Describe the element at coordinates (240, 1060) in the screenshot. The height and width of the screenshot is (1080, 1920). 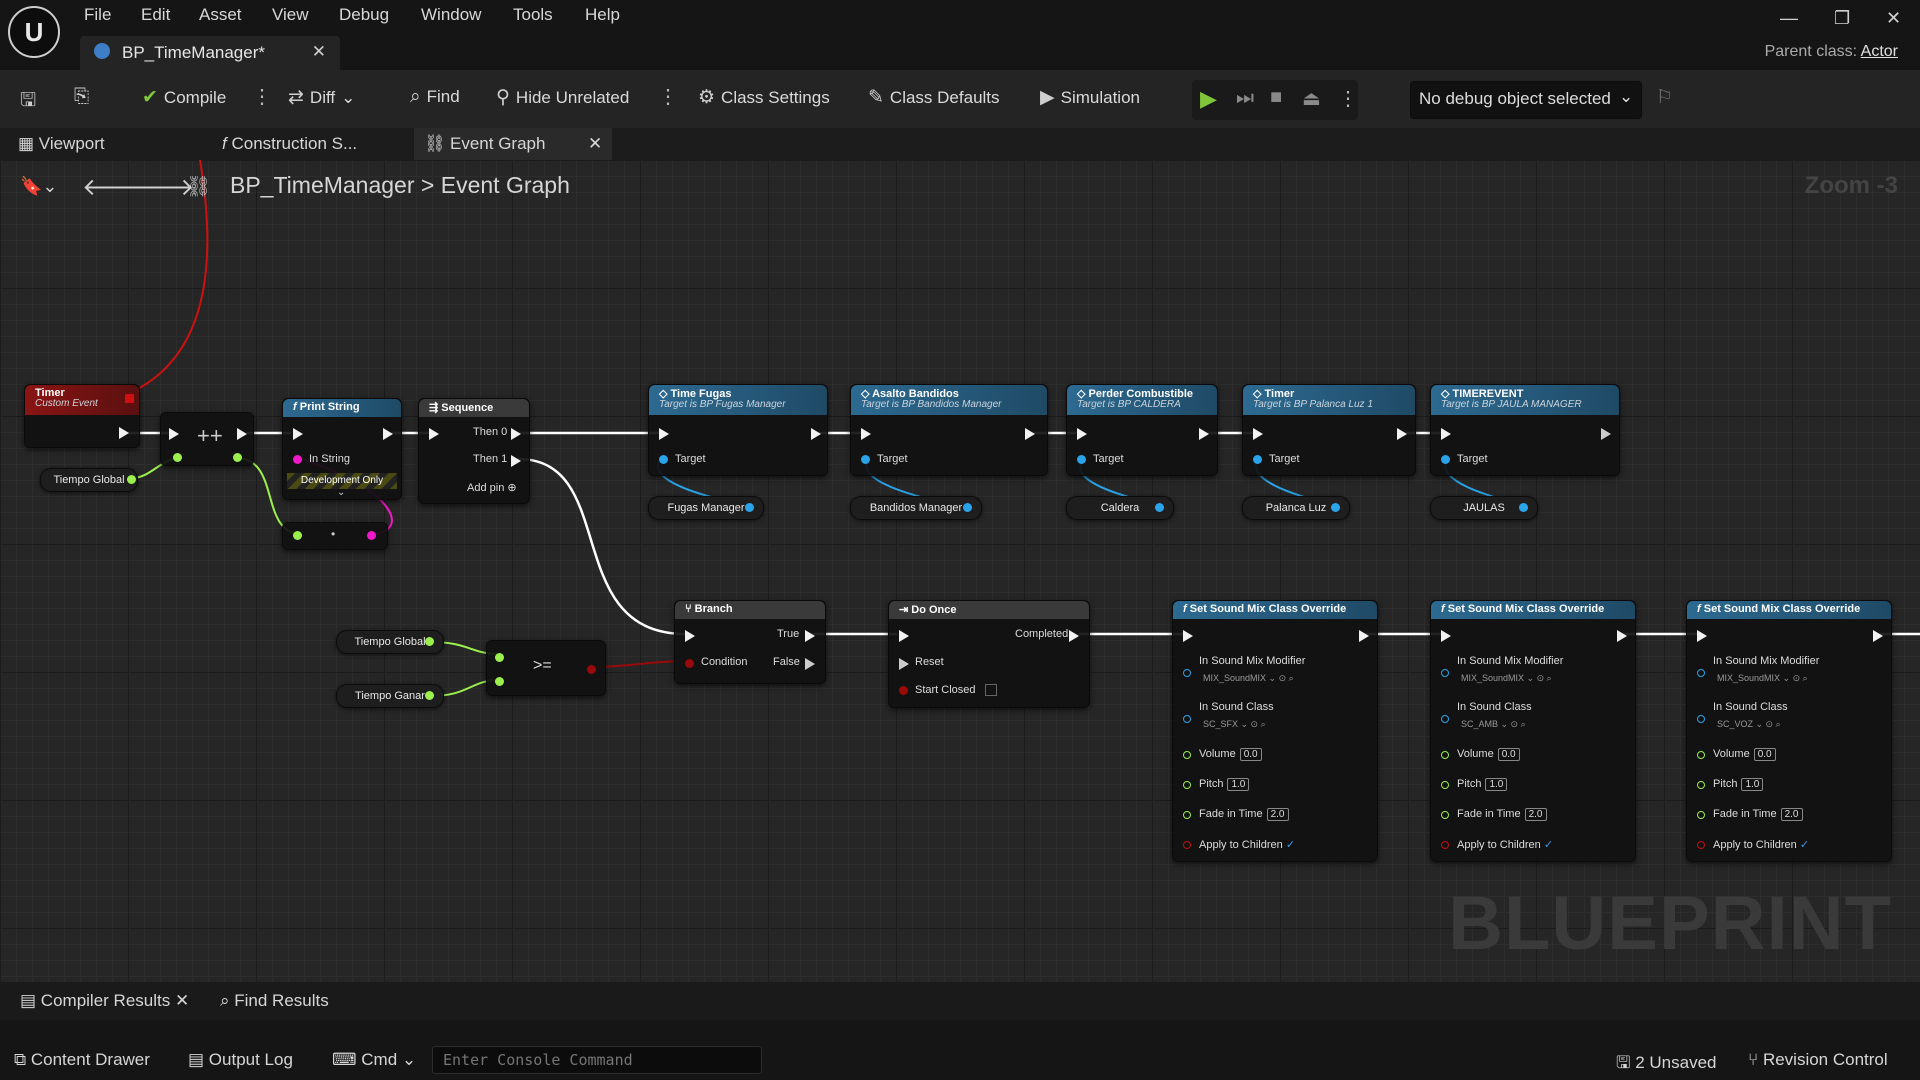
I see `output-log-button: ▤ Output Log` at that location.